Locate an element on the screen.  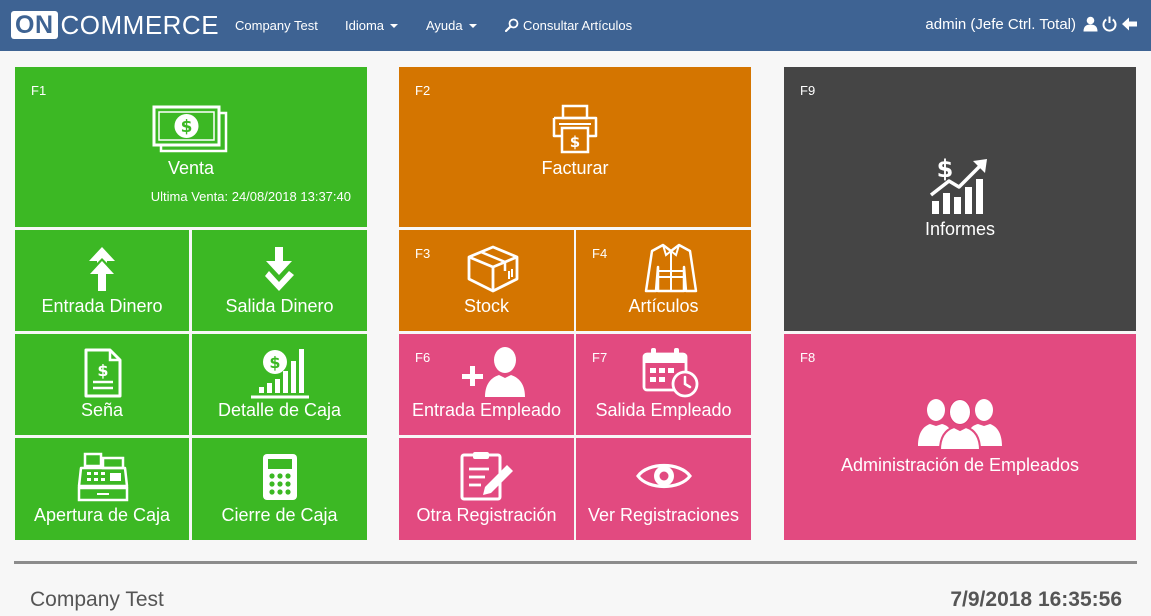
eye-icon is located at coordinates (664, 476).